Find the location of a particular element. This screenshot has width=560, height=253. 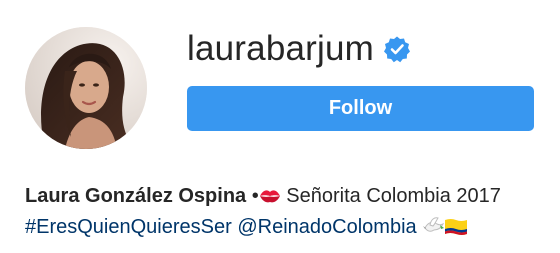

username: laurabarjum is located at coordinates (281, 48).